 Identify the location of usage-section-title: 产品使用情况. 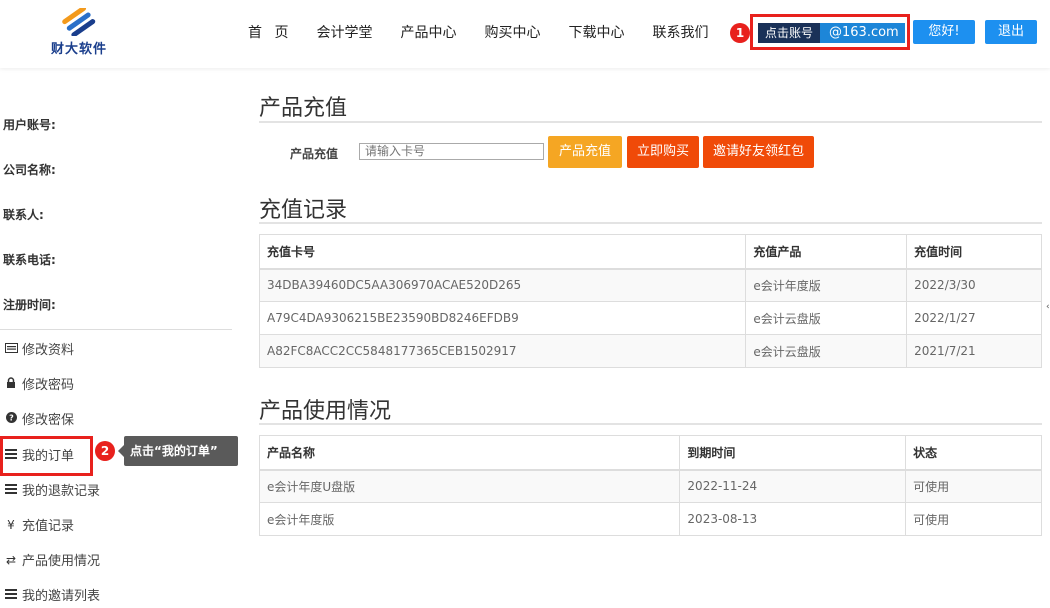
(325, 411).